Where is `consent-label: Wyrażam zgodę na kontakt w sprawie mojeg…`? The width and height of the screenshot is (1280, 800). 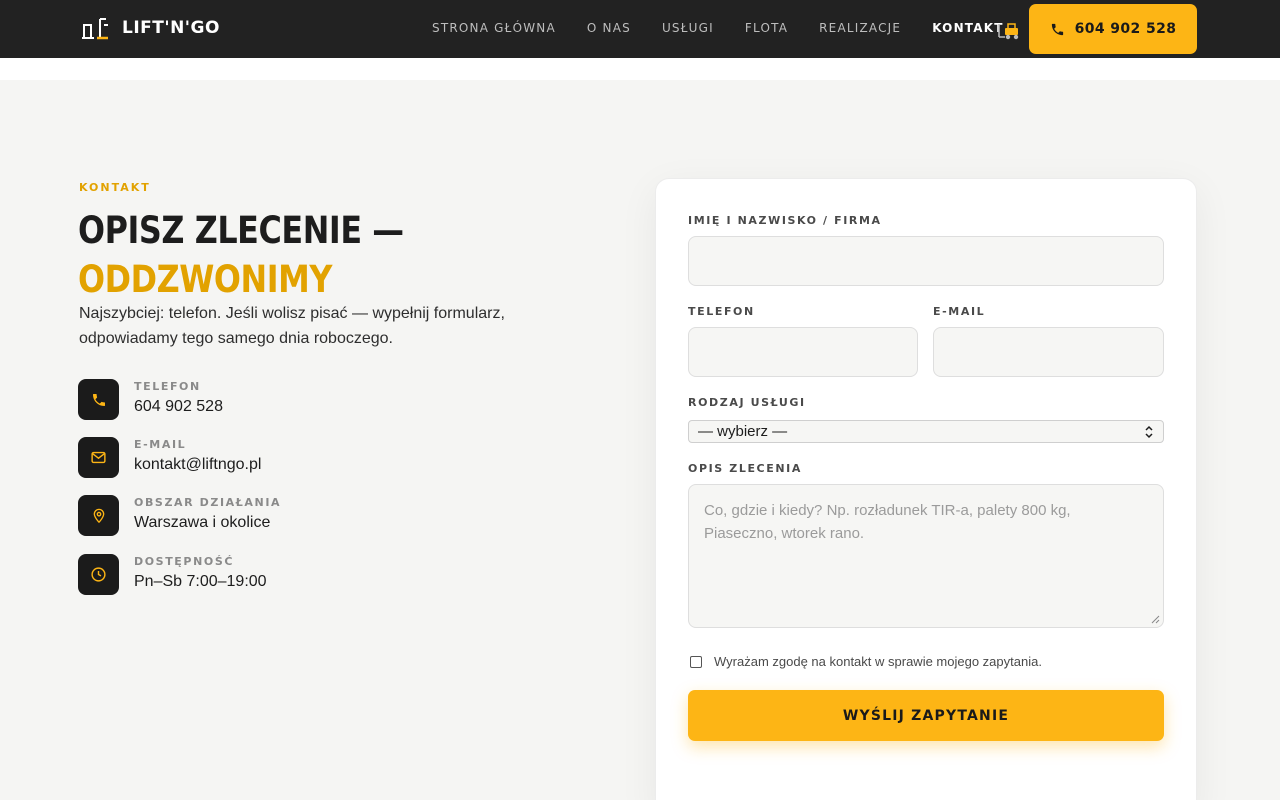 consent-label: Wyrażam zgodę na kontakt w sprawie mojeg… is located at coordinates (878, 661).